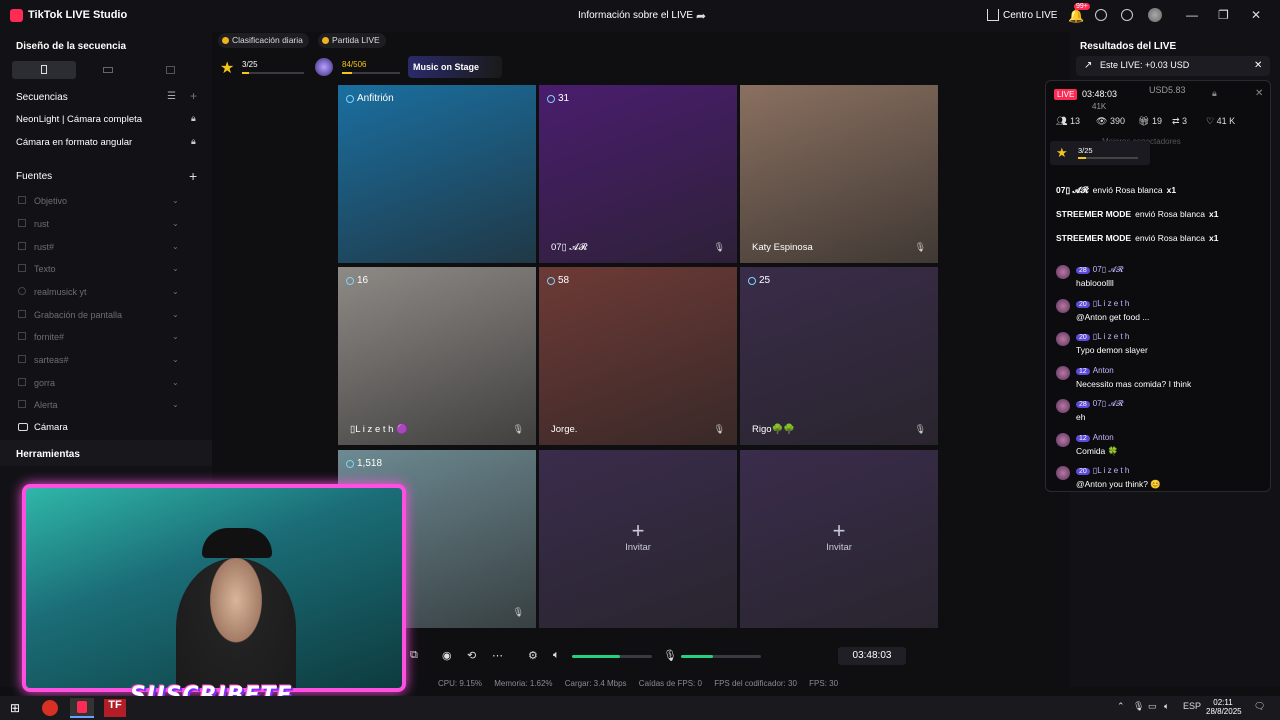  I want to click on replay-icon: ⟲, so click(471, 655).